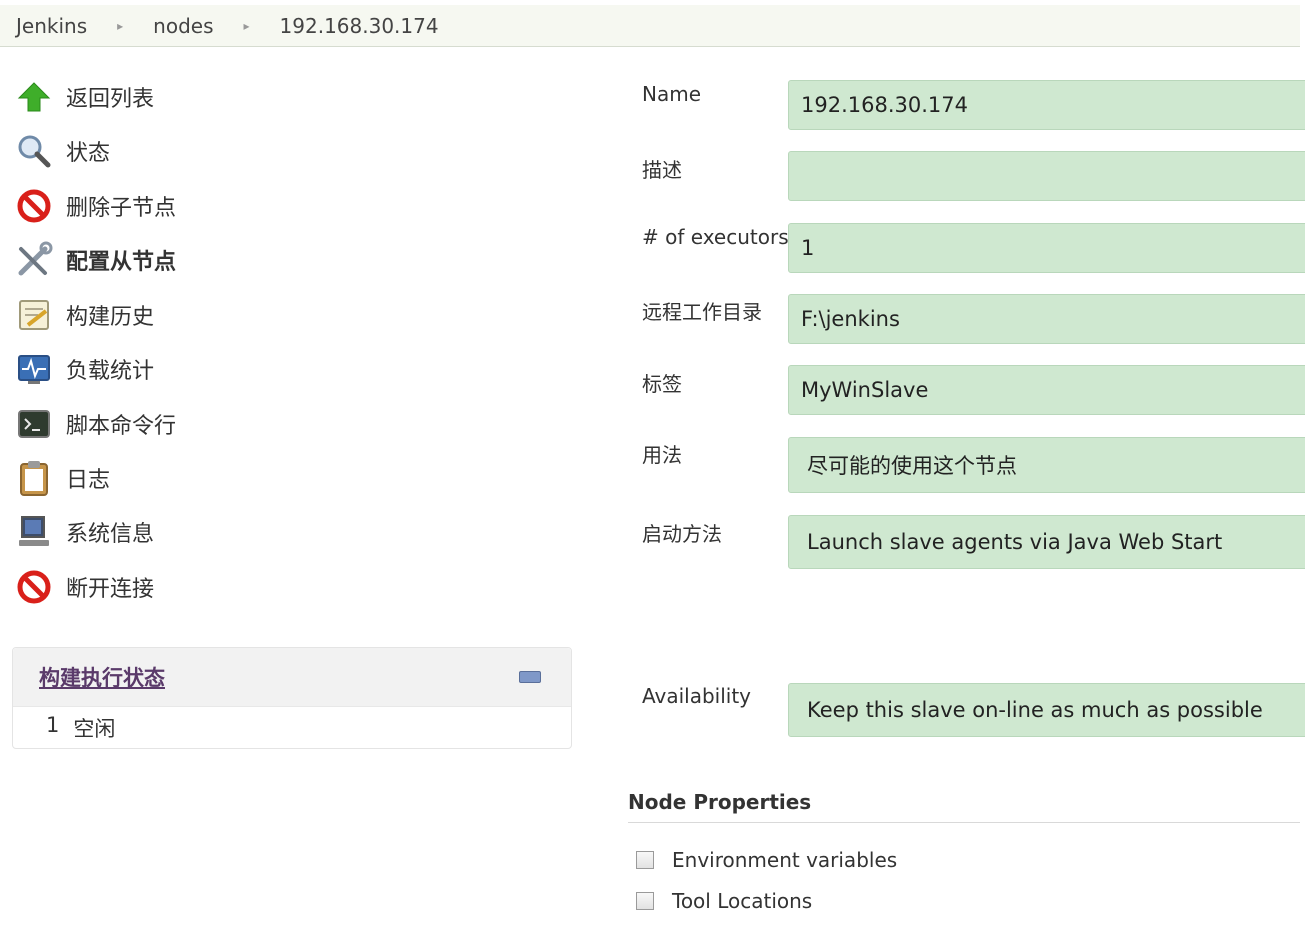 The image size is (1305, 929). What do you see at coordinates (34, 151) in the screenshot?
I see `magnifier-icon` at bounding box center [34, 151].